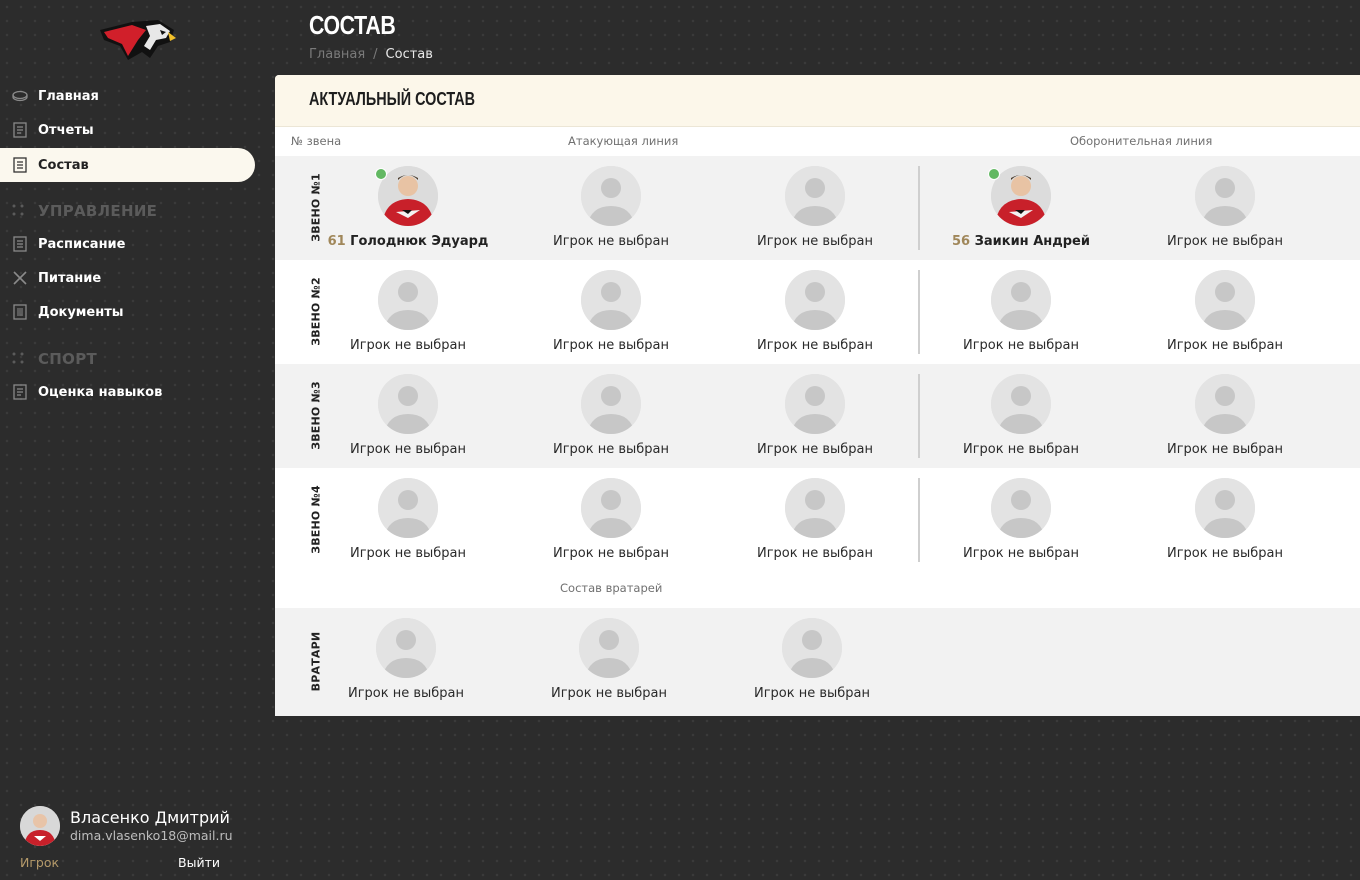 This screenshot has width=1360, height=880. Describe the element at coordinates (63, 165) in the screenshot. I see `nav-item-label: Состав` at that location.